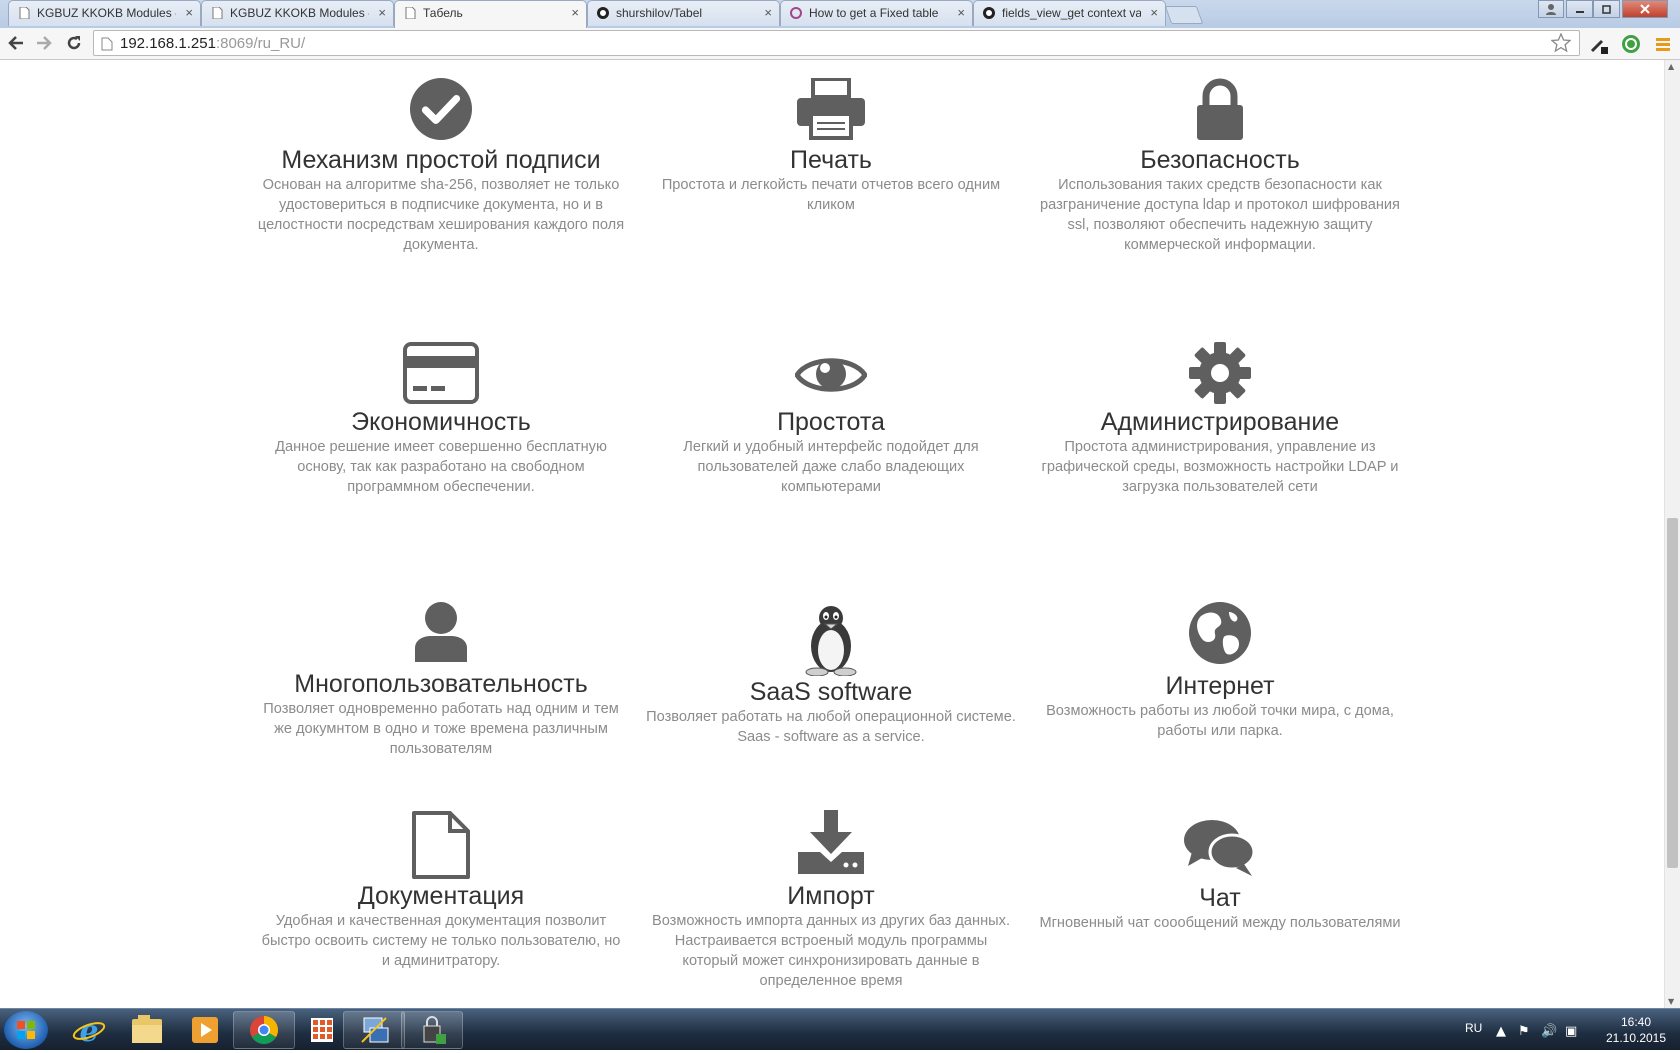  I want to click on browser-tab: shurshilov/Tabel ×, so click(683, 13).